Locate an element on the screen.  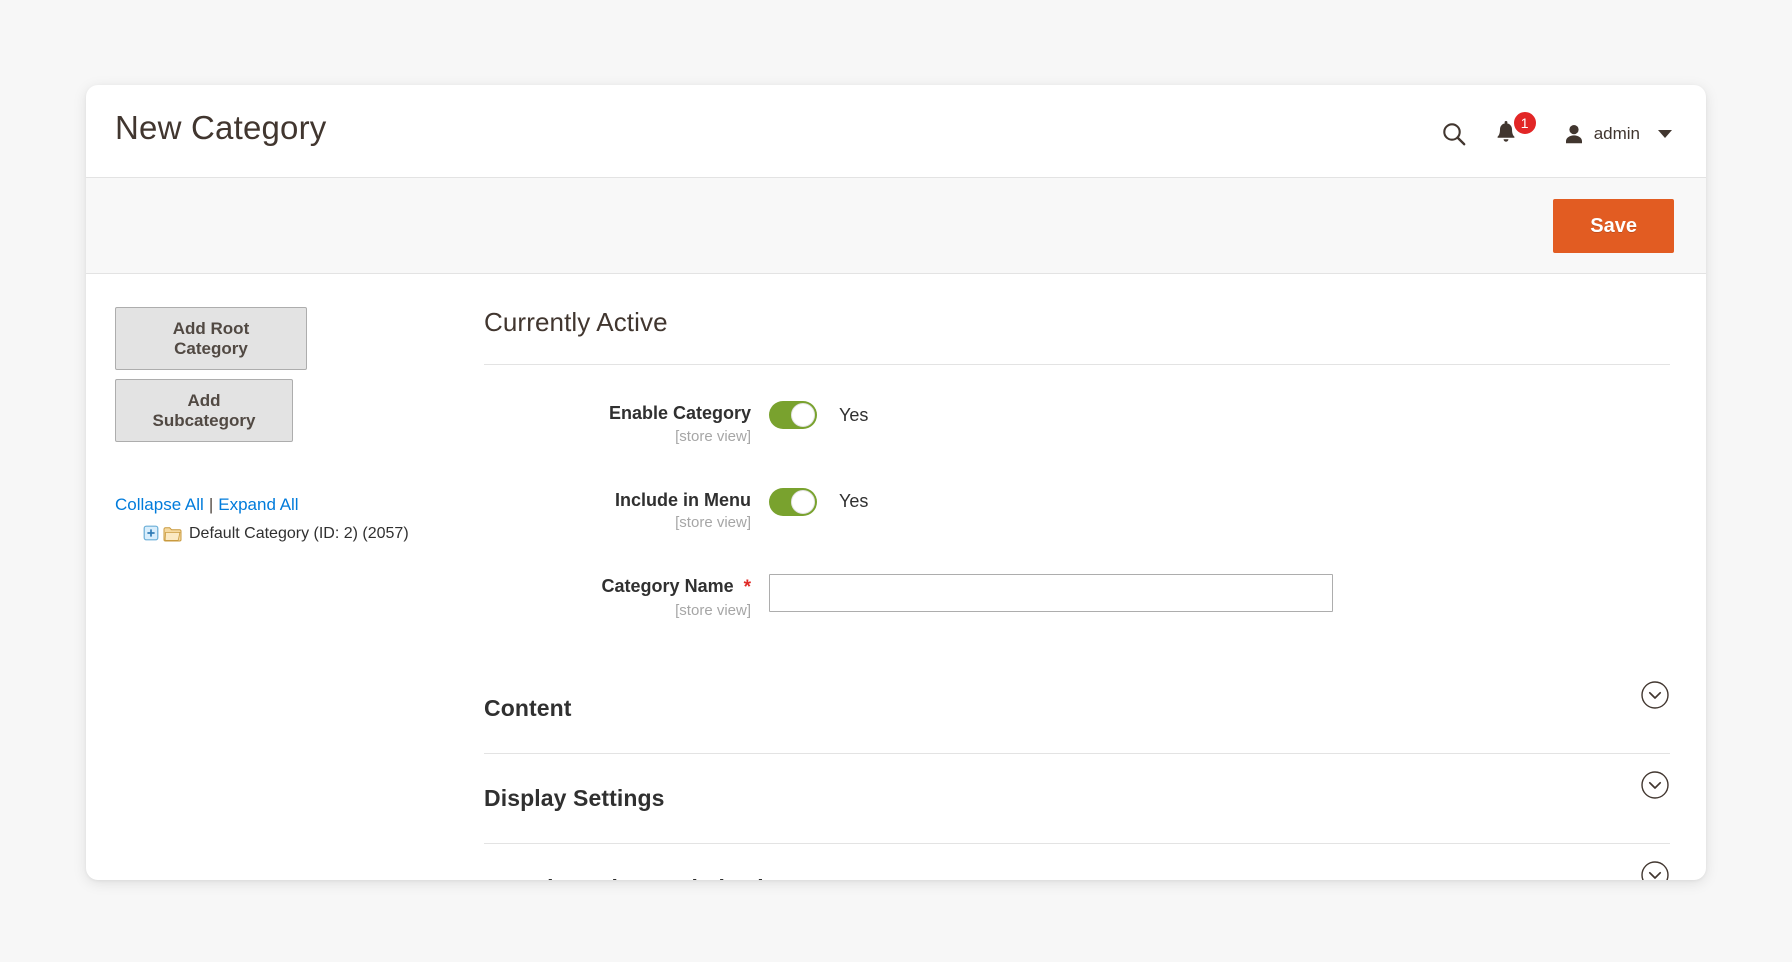
expand-all-link: Expand All is located at coordinates (258, 504).